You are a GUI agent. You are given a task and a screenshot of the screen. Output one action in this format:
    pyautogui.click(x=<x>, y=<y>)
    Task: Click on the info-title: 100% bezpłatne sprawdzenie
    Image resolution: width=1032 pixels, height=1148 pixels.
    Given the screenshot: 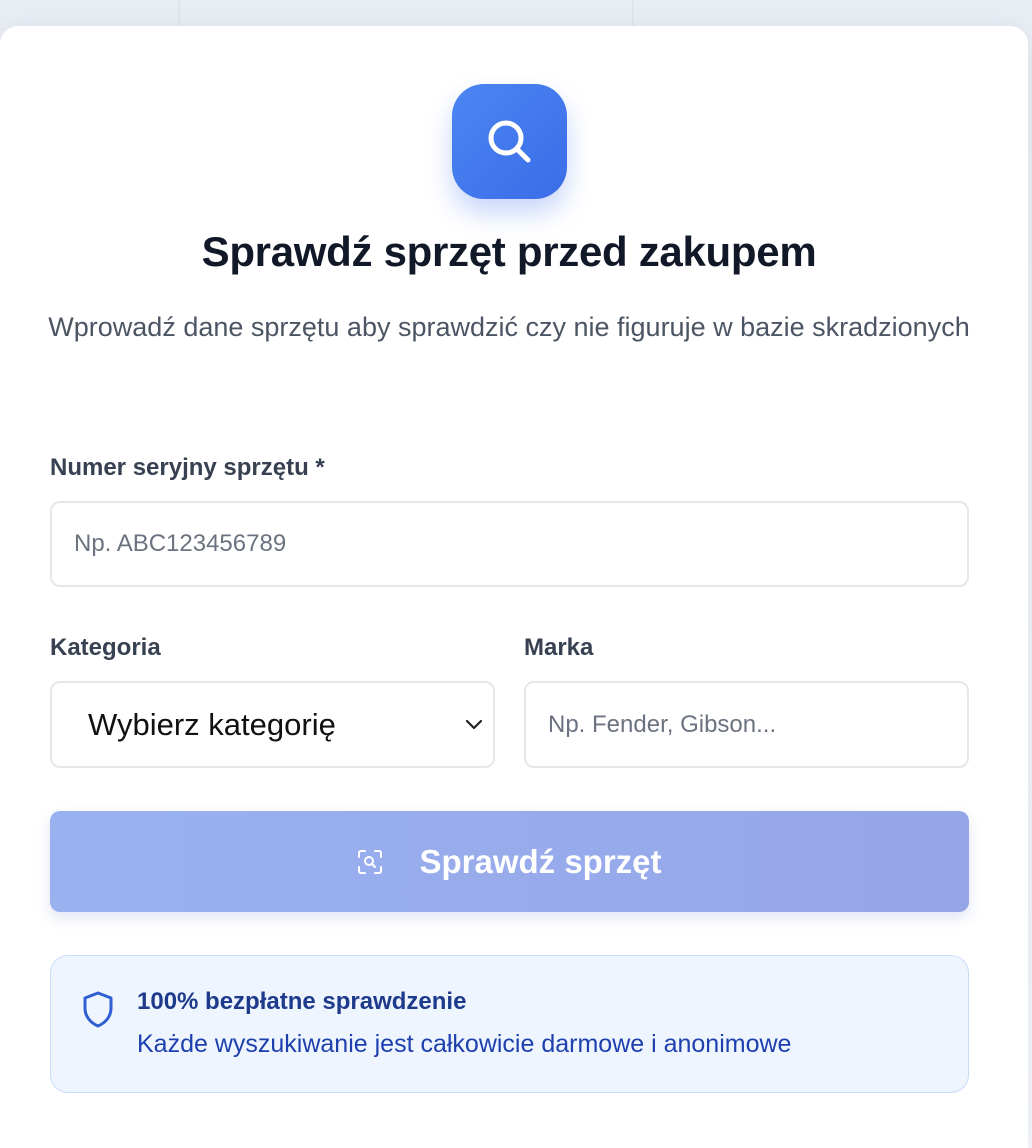 What is the action you would take?
    pyautogui.click(x=302, y=1001)
    